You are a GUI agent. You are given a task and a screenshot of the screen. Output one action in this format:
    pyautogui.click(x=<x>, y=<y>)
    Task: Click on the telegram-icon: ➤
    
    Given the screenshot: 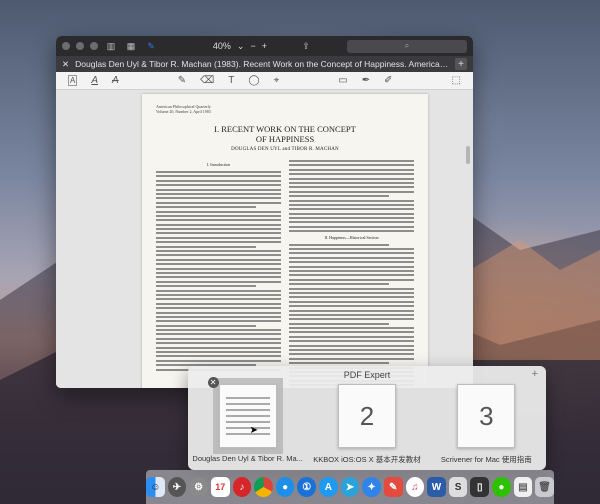 What is the action you would take?
    pyautogui.click(x=350, y=487)
    